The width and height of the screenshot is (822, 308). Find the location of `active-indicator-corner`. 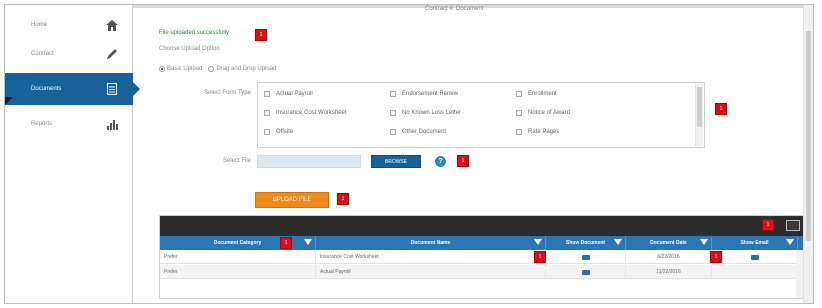

active-indicator-corner is located at coordinates (9, 101).